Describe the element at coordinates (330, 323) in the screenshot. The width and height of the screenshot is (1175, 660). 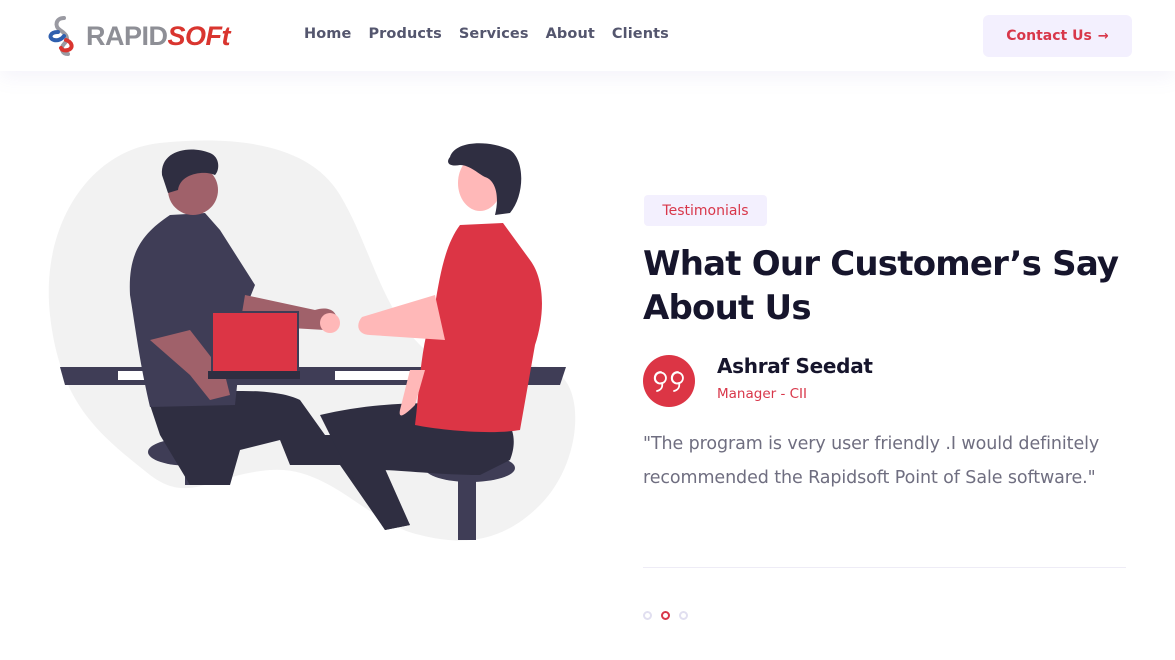
I see `handshake-right-hand` at that location.